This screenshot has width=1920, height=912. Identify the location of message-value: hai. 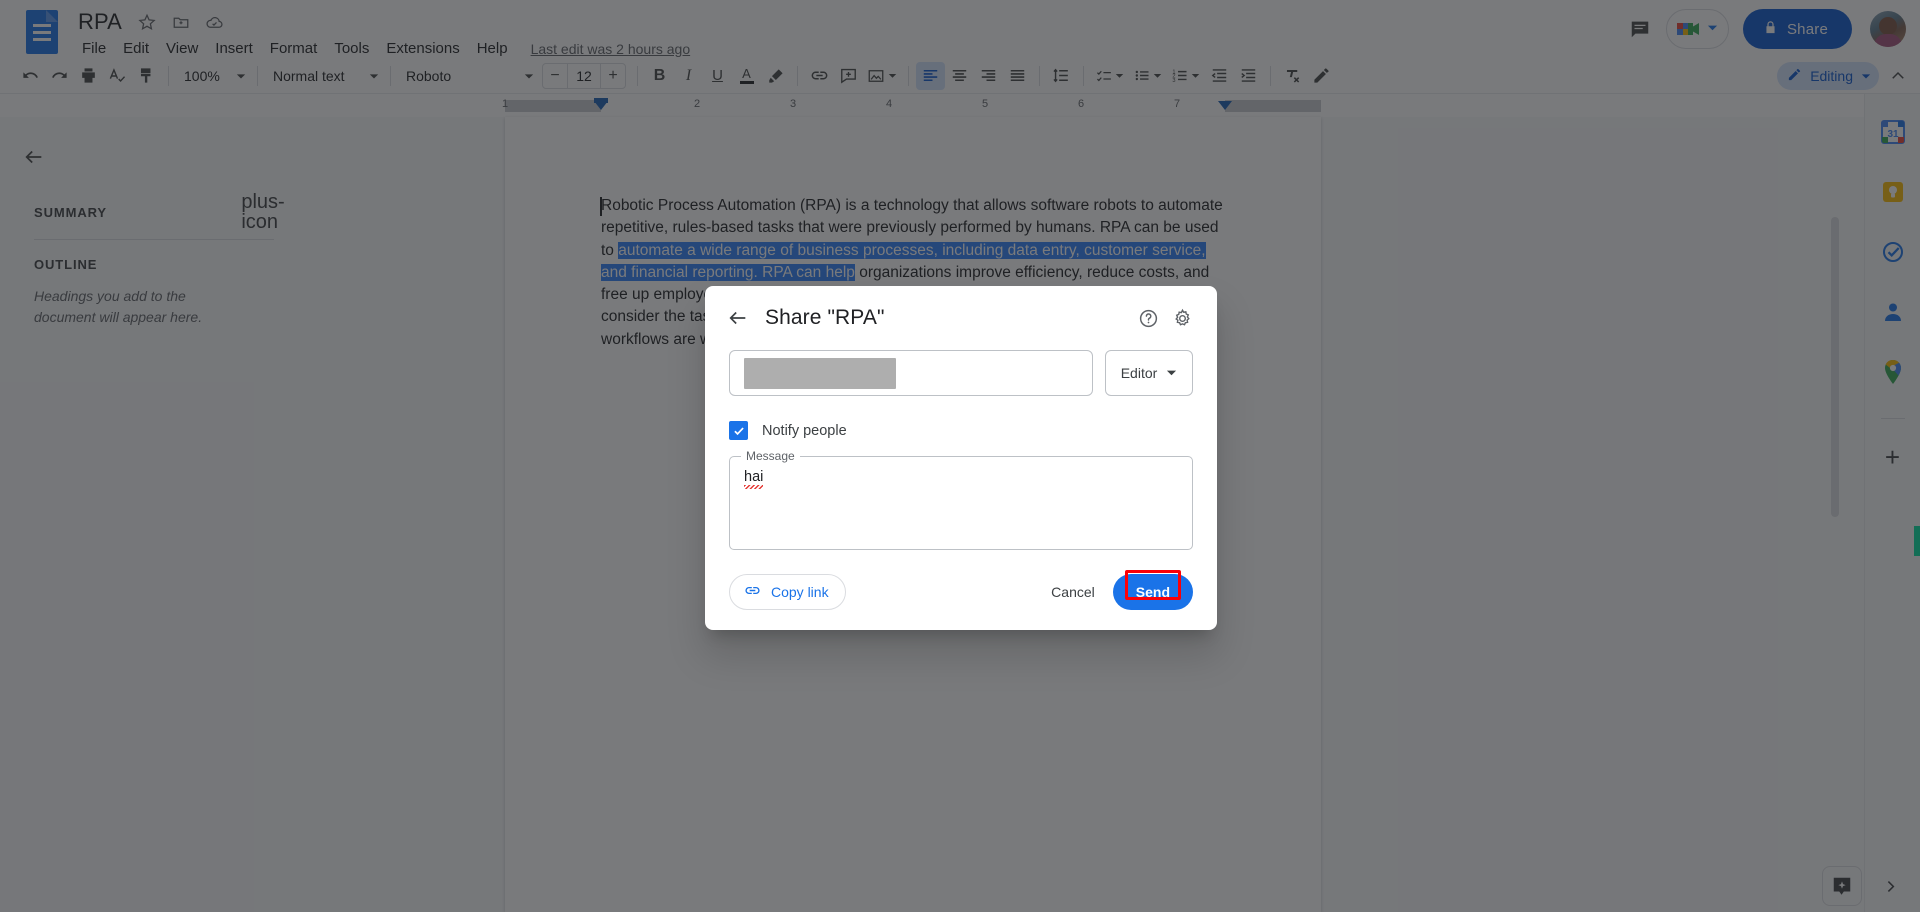
(754, 479).